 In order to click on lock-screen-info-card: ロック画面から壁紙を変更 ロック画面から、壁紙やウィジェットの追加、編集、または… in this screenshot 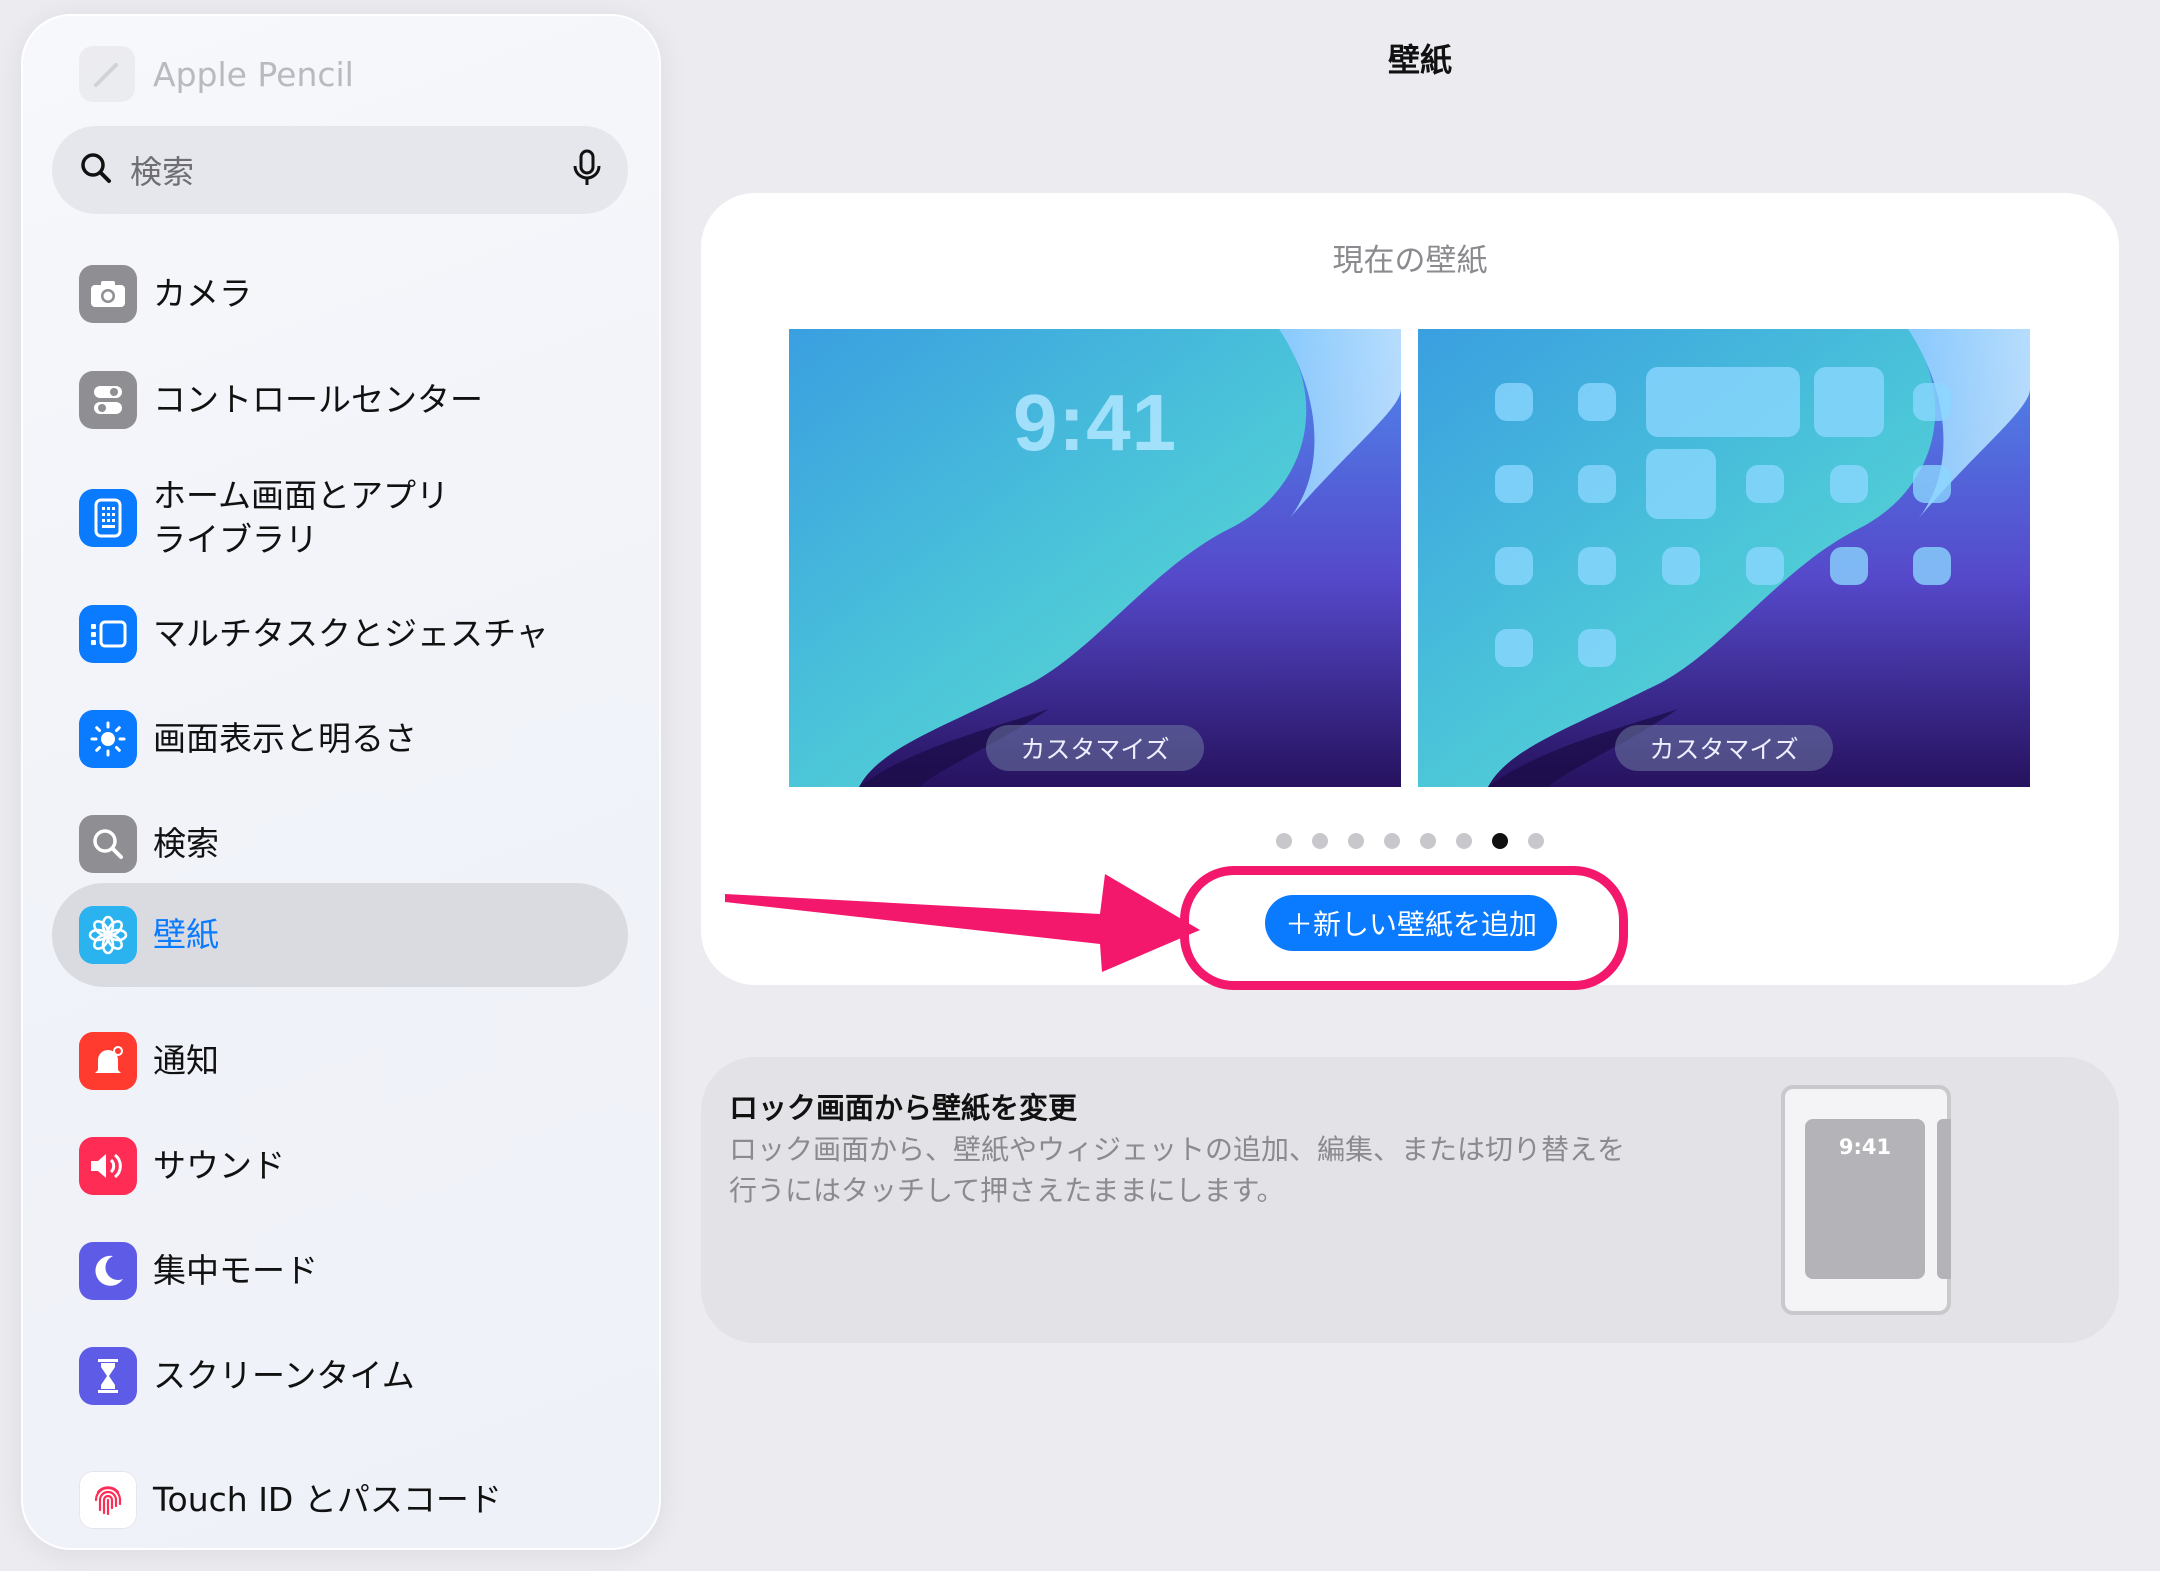, I will do `click(1410, 1200)`.